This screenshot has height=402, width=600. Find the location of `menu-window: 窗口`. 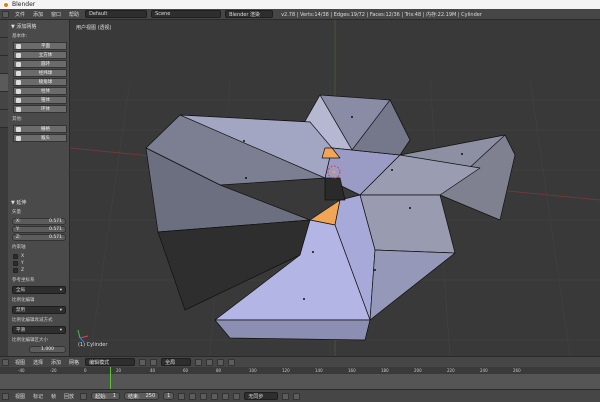

menu-window: 窗口 is located at coordinates (56, 14).